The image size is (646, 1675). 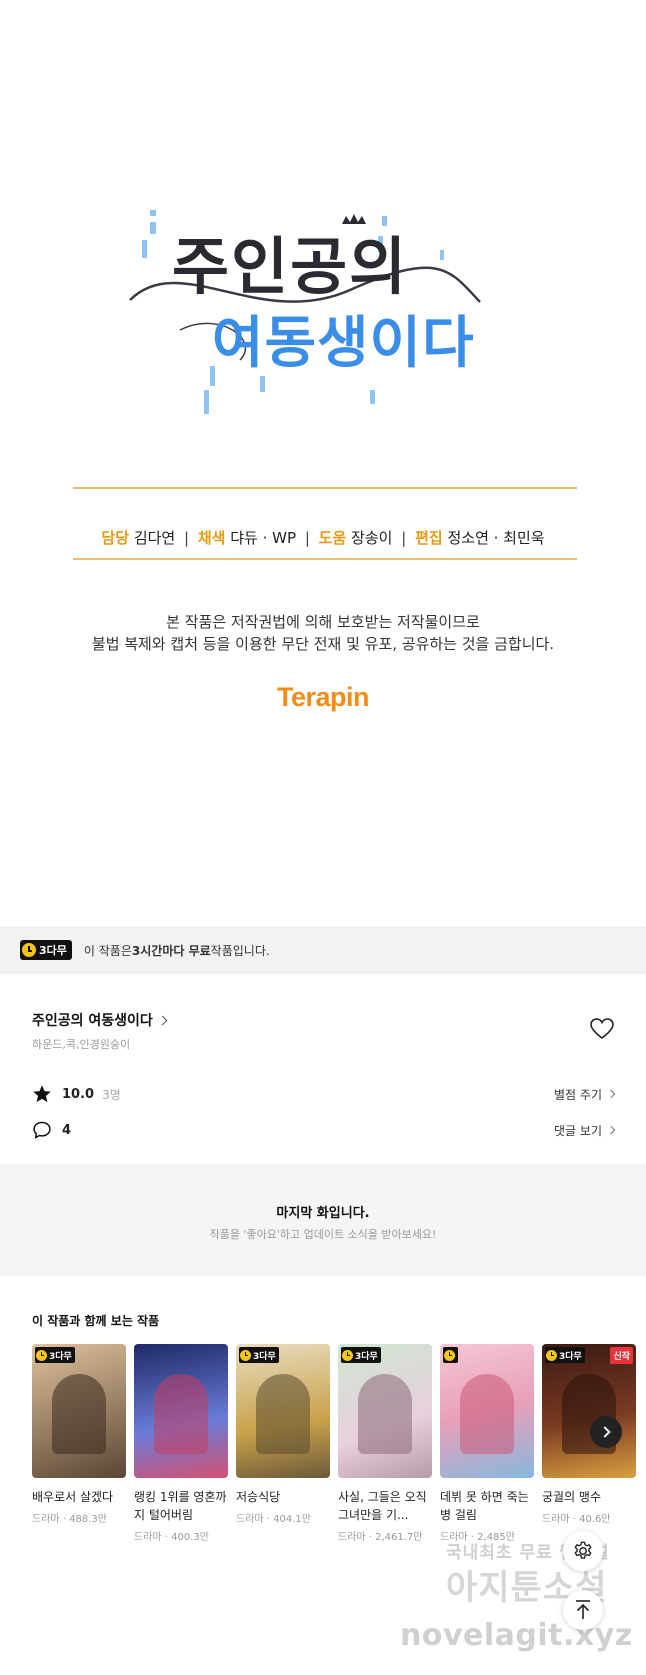 I want to click on work-title-link: 주인공의 여동생이다, so click(x=100, y=1020).